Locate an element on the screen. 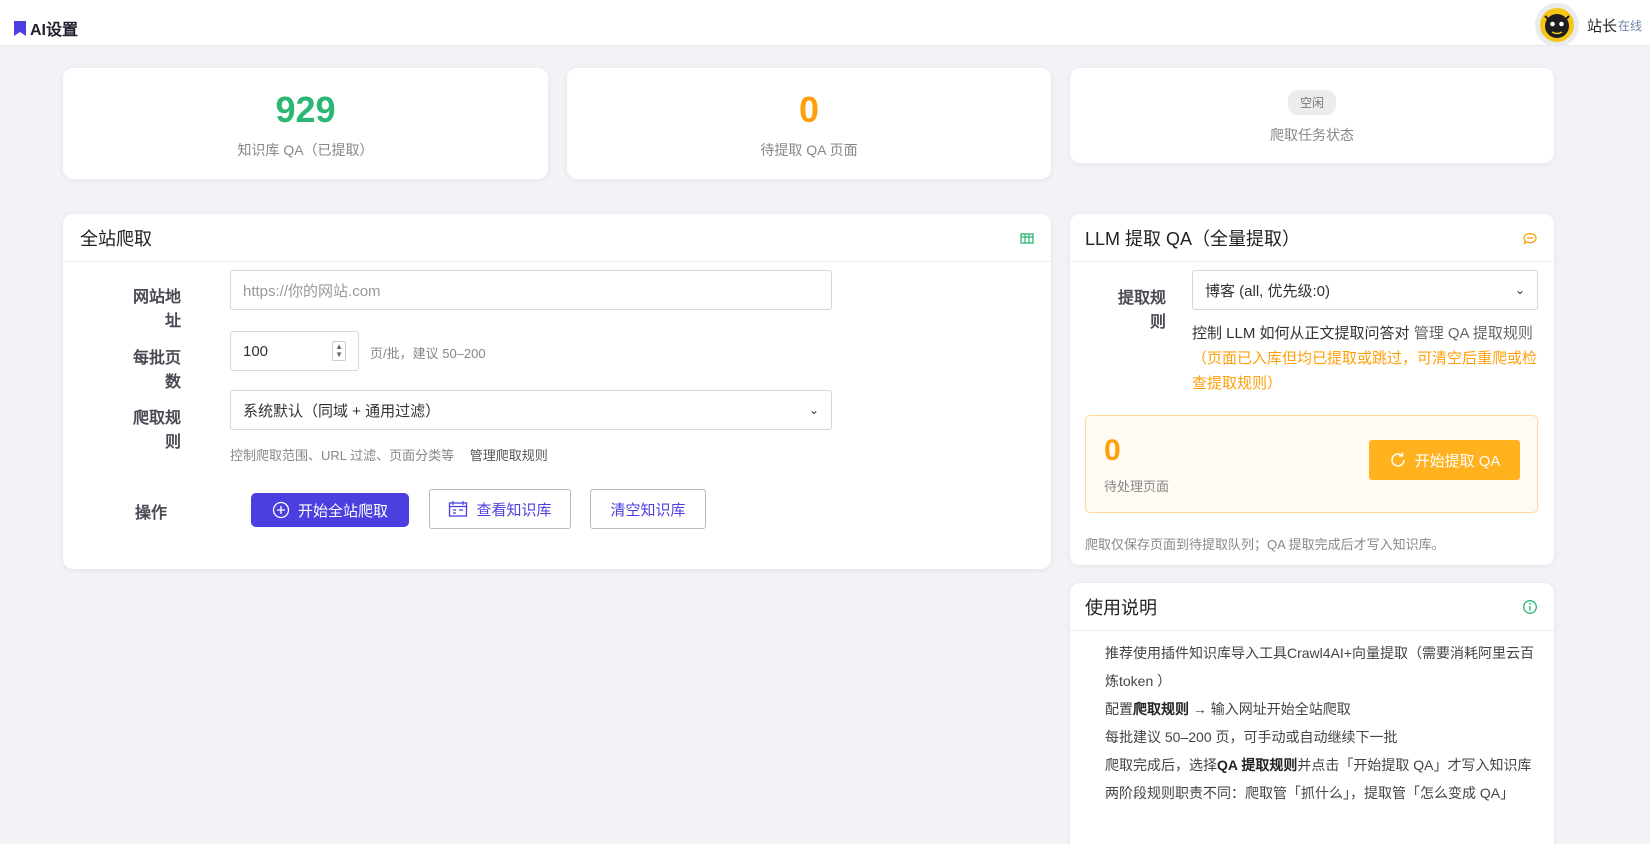 The image size is (1650, 844). avatar-image-icon is located at coordinates (1556, 25).